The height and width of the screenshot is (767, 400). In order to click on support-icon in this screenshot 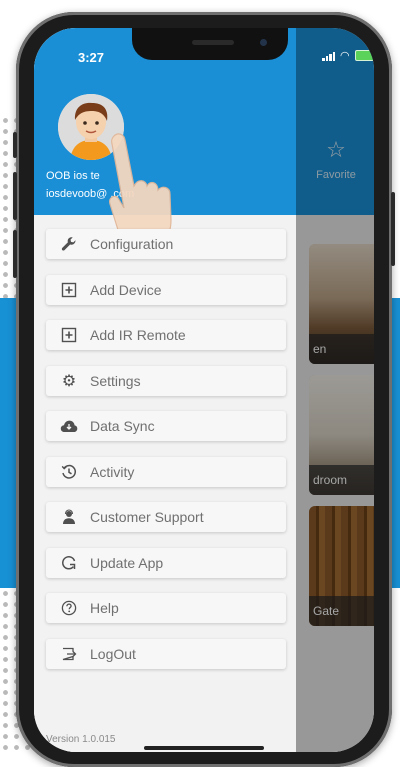, I will do `click(69, 517)`.